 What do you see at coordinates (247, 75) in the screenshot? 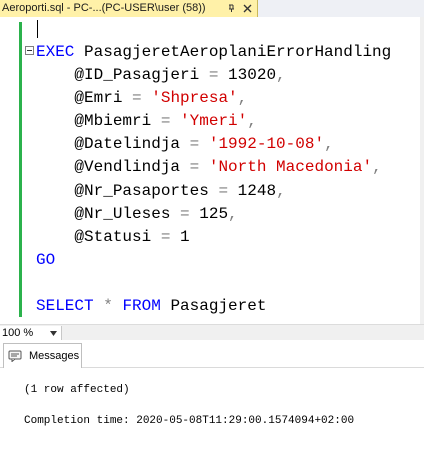
I see `sql-text: 13020` at bounding box center [247, 75].